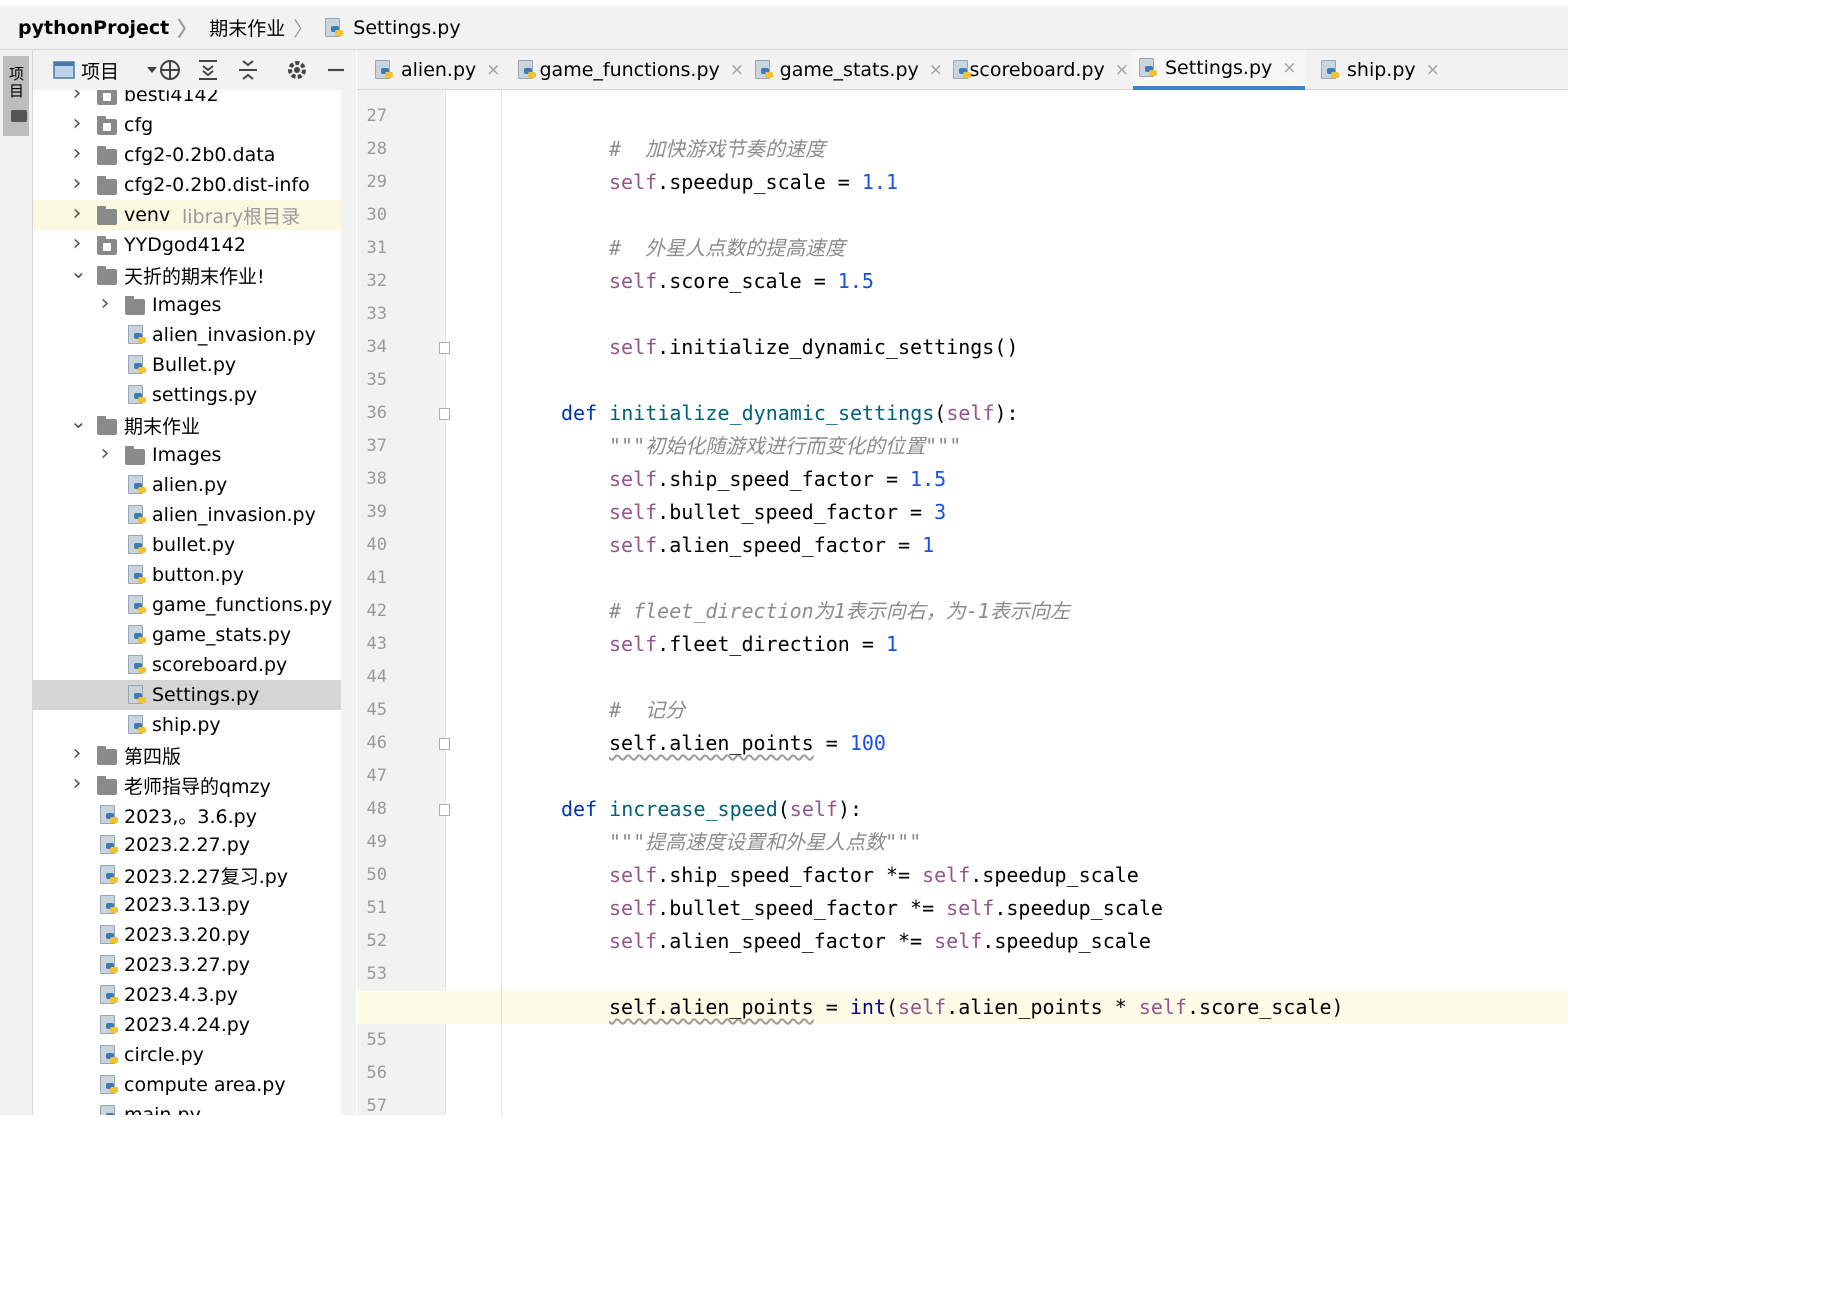 Image resolution: width=1829 pixels, height=1301 pixels. I want to click on tree-item: ⌄ 期末作业, so click(194, 425).